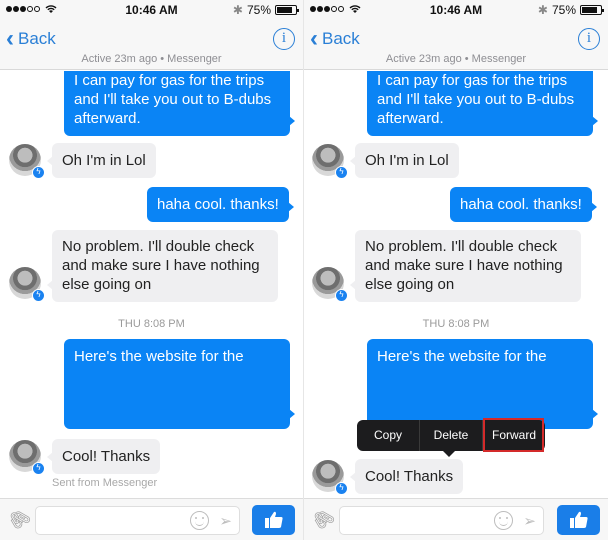  I want to click on message-context-menu: Copy Delete Forward, so click(451, 438).